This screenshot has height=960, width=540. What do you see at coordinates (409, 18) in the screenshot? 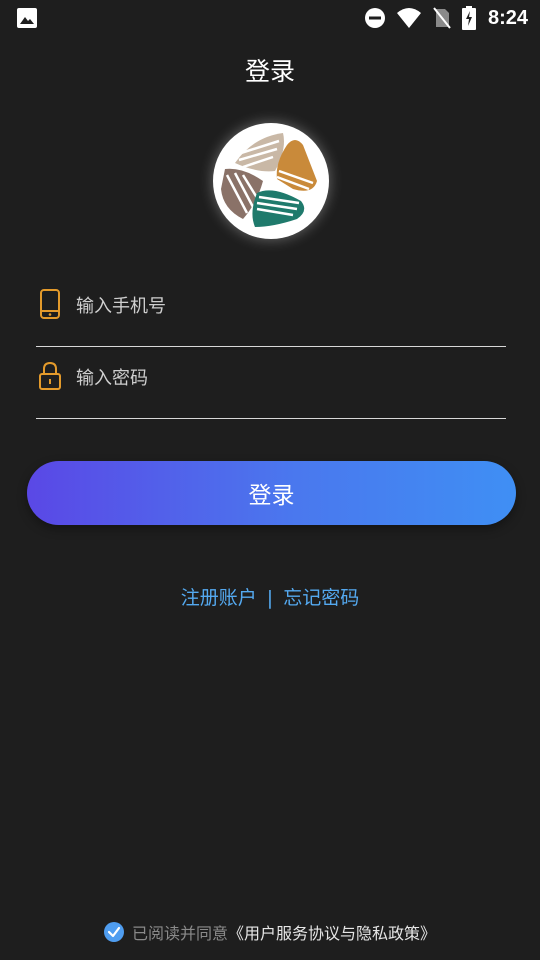
I see `wifi-icon` at bounding box center [409, 18].